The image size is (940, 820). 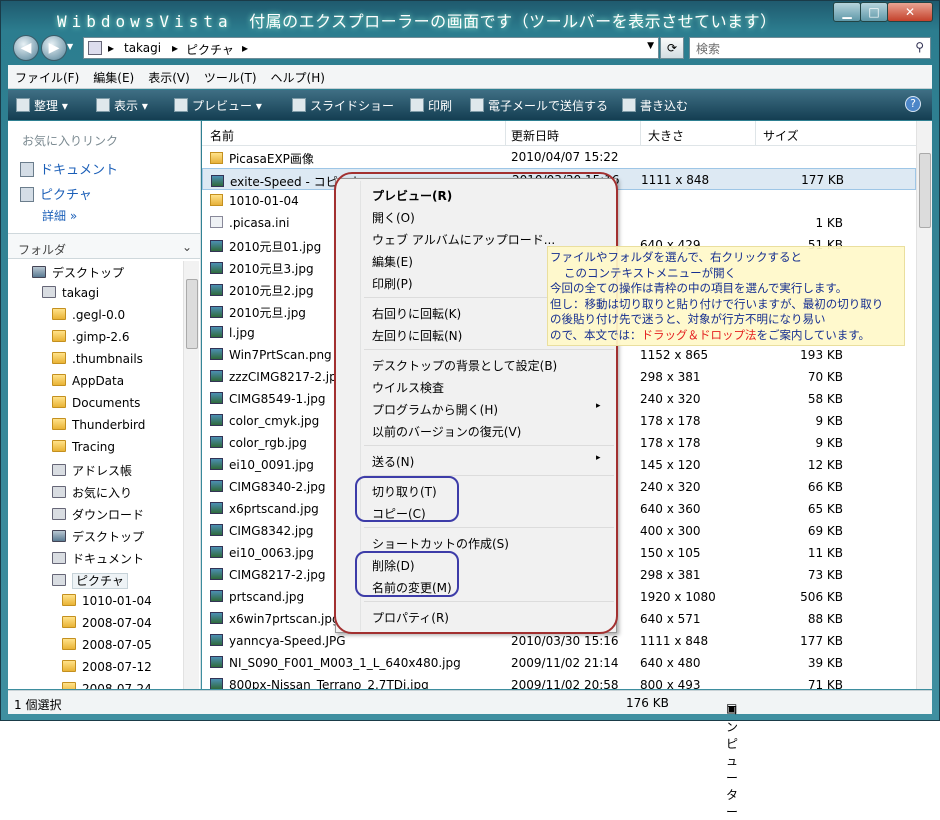 I want to click on tree-item: ダウンロード, so click(x=98, y=514).